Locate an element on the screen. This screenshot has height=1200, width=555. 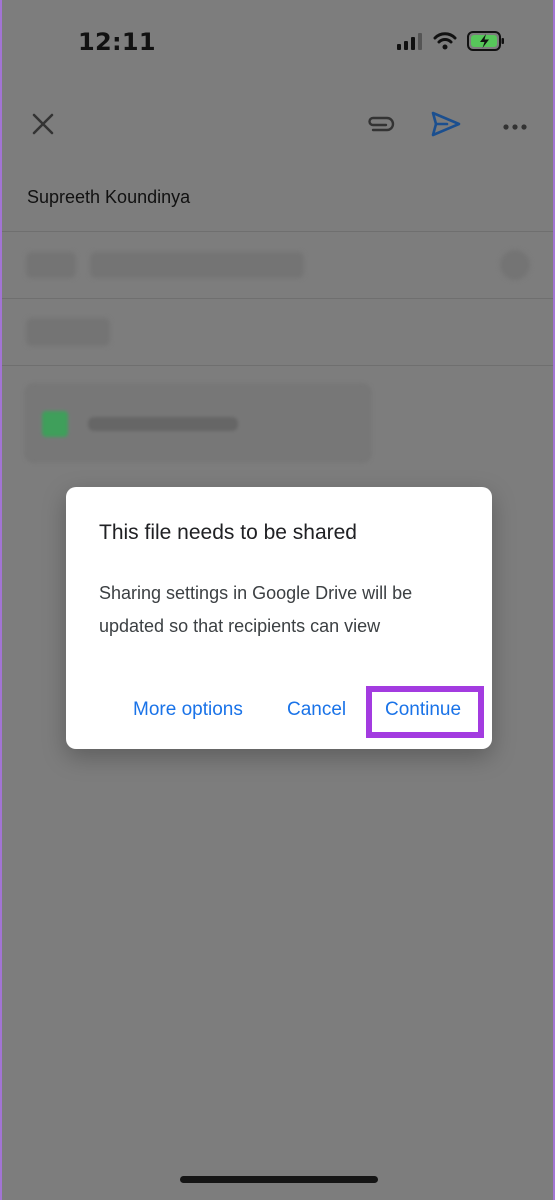
cancel-button: Cancel is located at coordinates (316, 710).